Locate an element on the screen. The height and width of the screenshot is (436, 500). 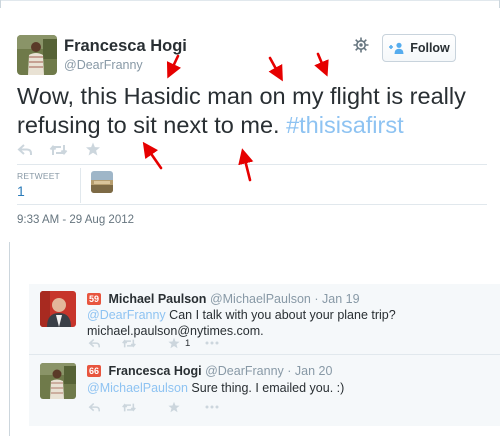
annotation-arrows is located at coordinates (235, 117).